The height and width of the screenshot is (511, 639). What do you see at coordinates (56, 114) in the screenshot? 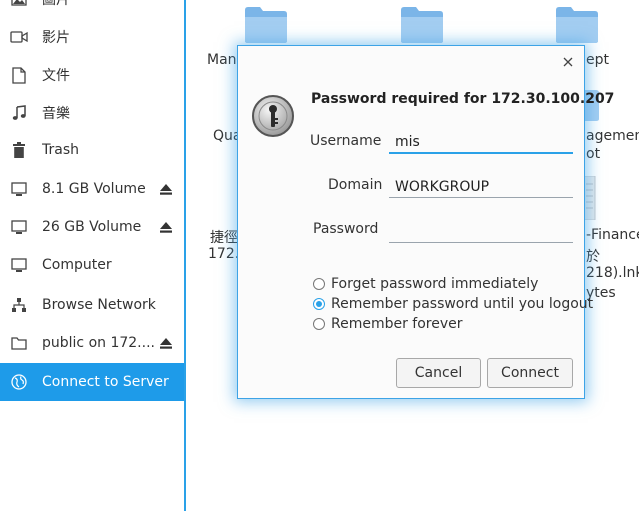
I see `sidebar-item-label: 音樂` at bounding box center [56, 114].